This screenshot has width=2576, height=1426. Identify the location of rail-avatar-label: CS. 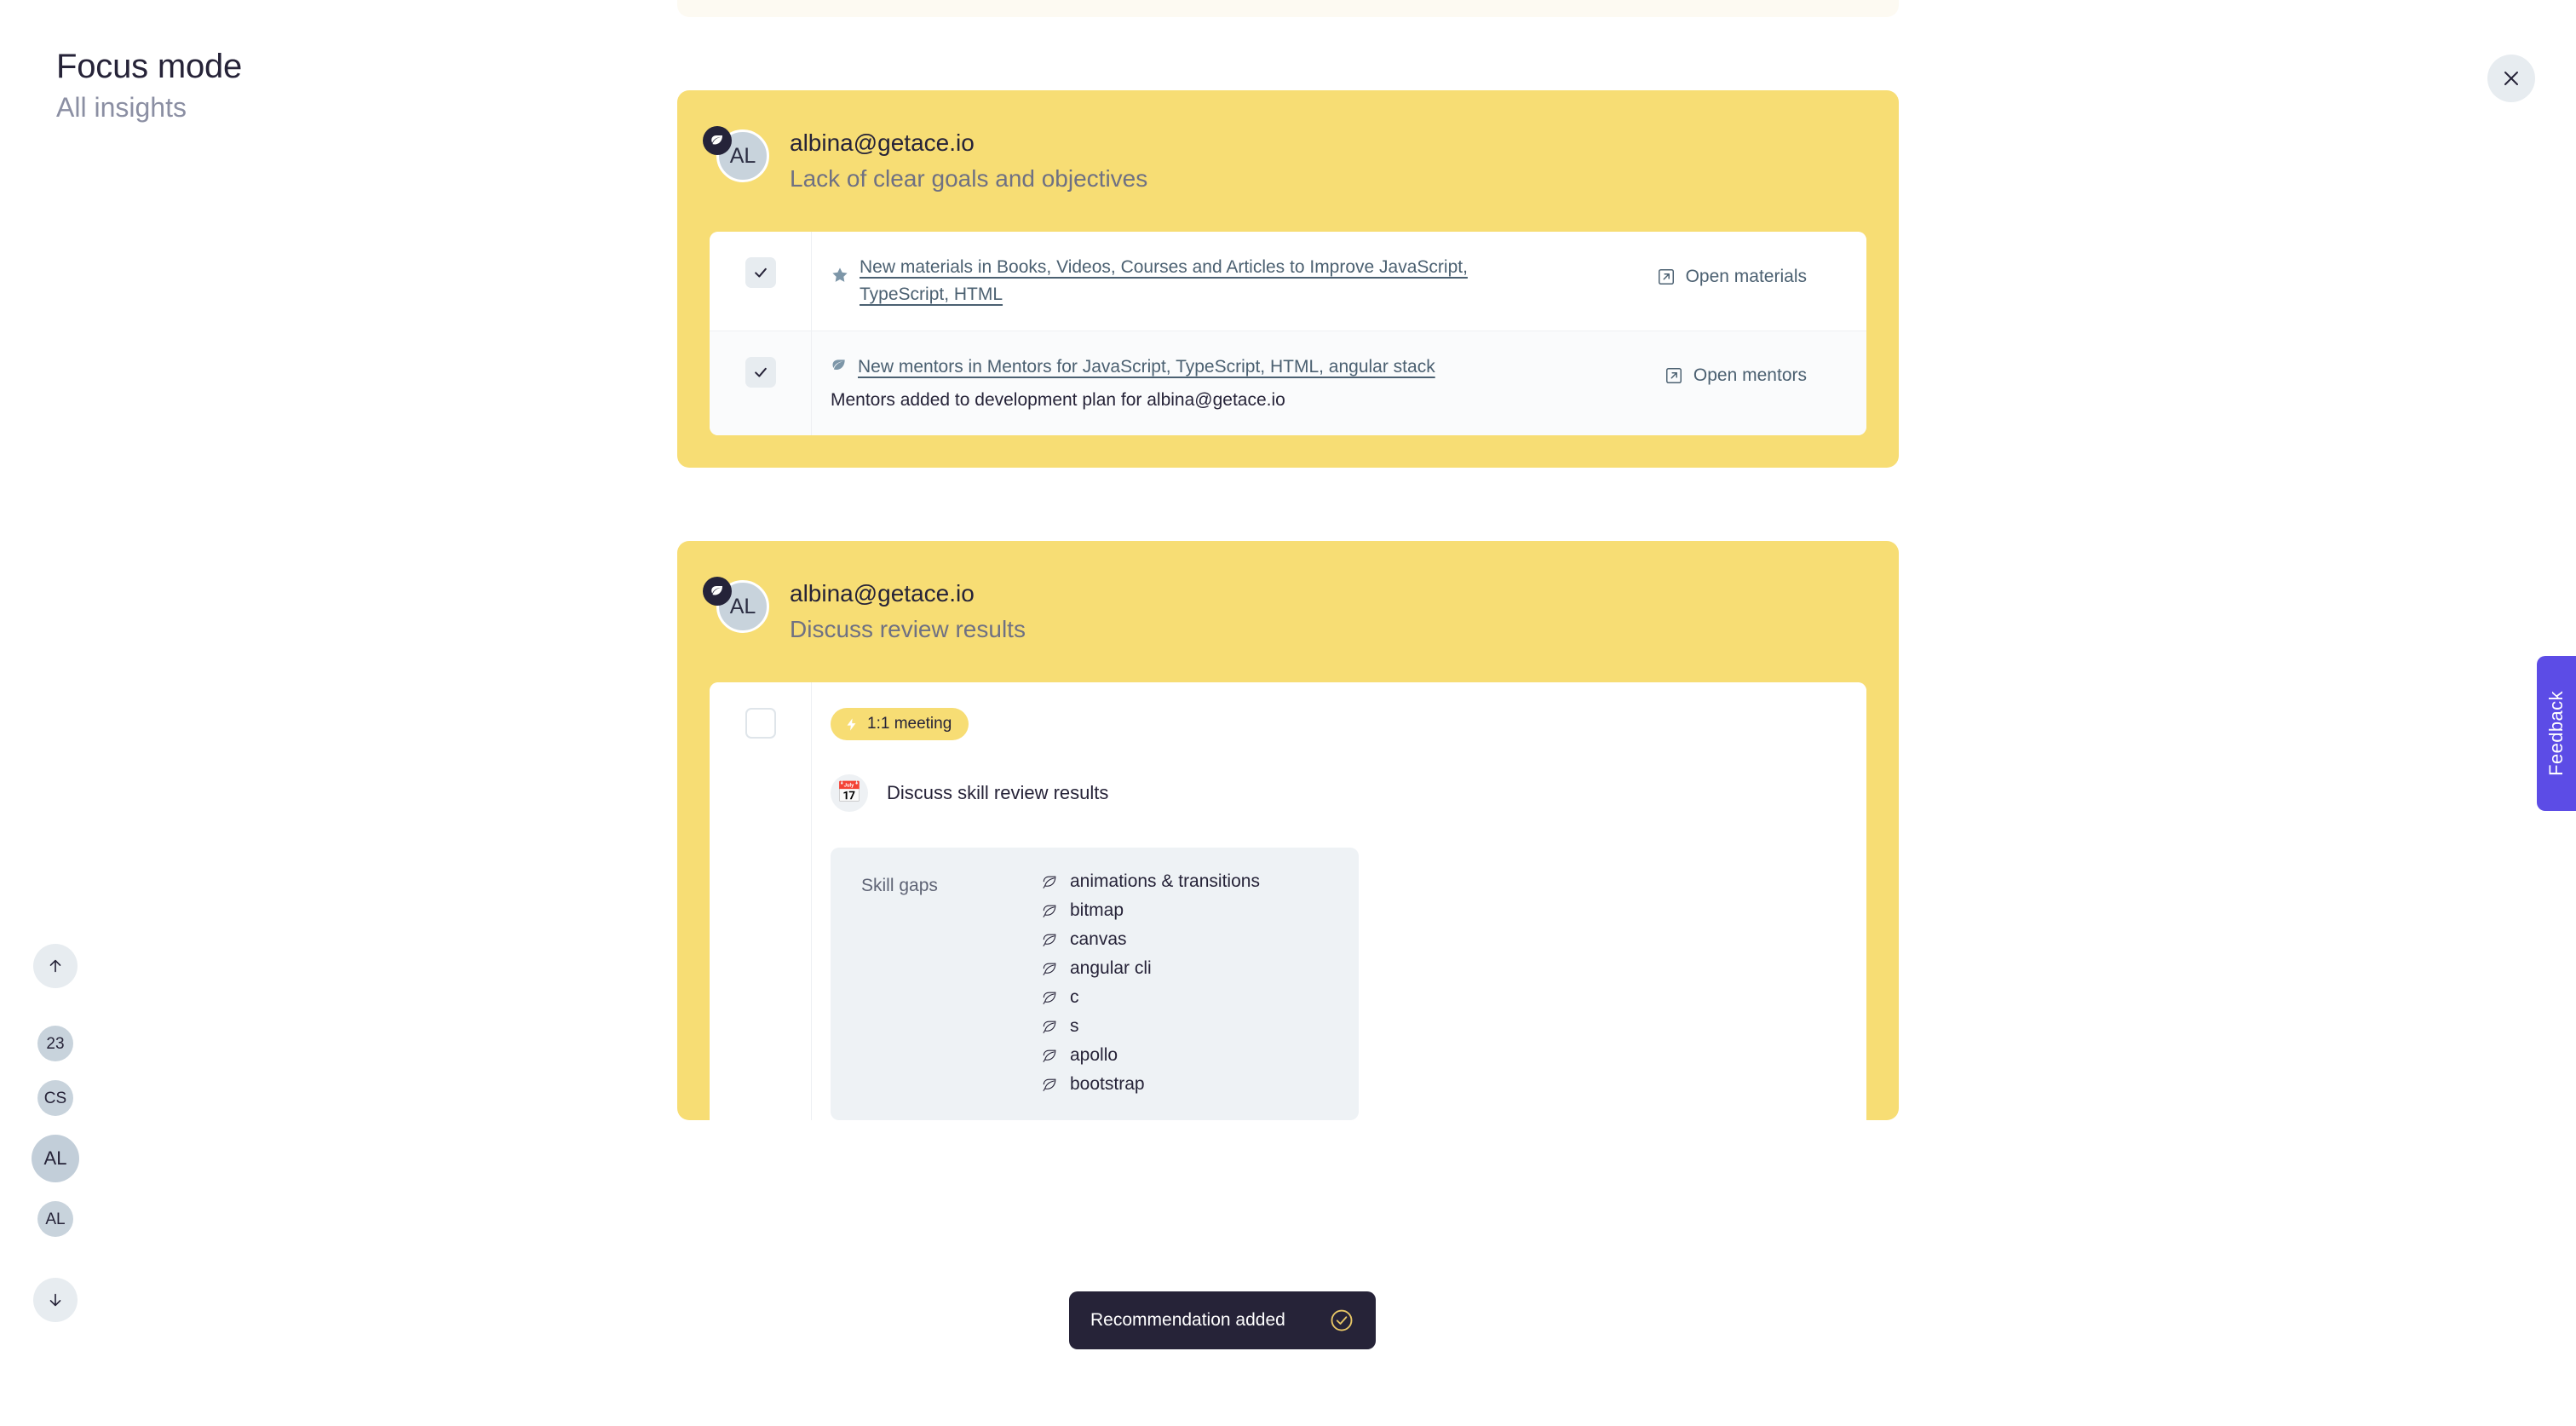
(55, 1098).